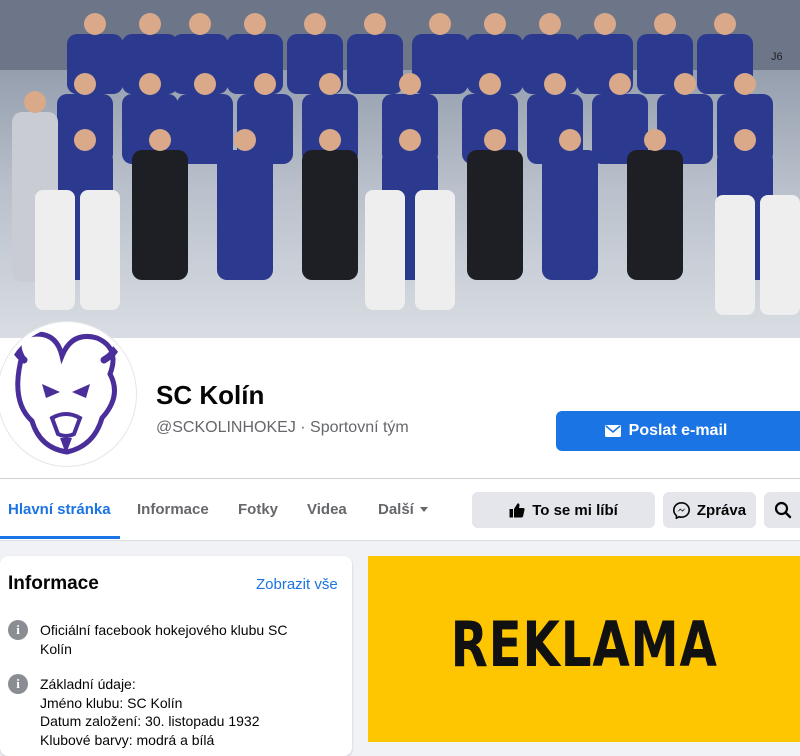 This screenshot has height=756, width=800. I want to click on page-title: SC Kolín, so click(210, 395).